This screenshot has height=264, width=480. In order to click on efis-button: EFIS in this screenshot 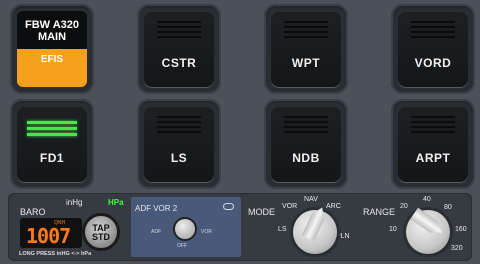, I will do `click(52, 68)`.